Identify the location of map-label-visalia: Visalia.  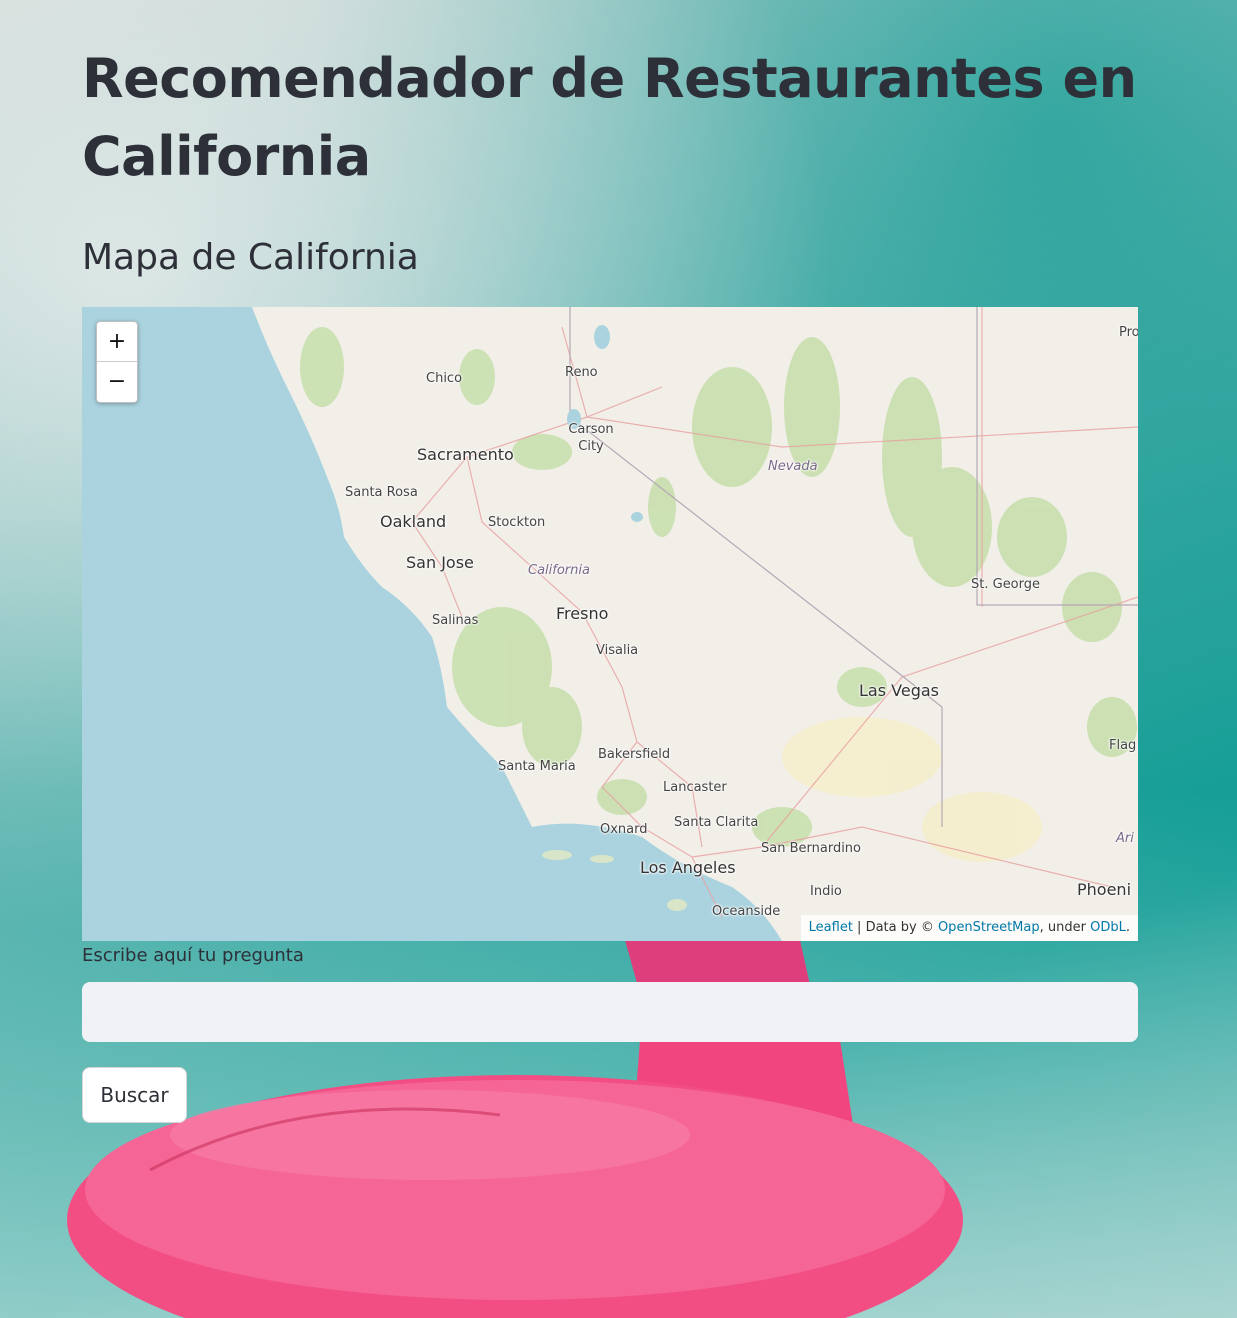
(617, 650).